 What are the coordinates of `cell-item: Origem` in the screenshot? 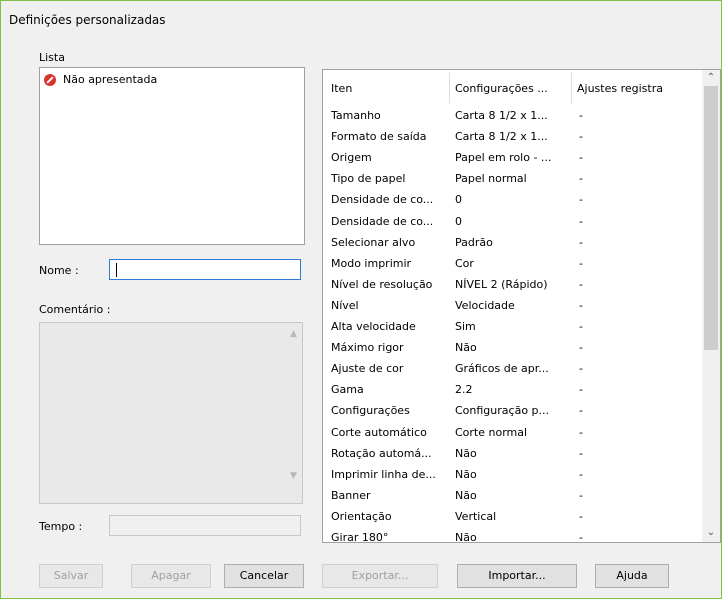 It's located at (351, 158).